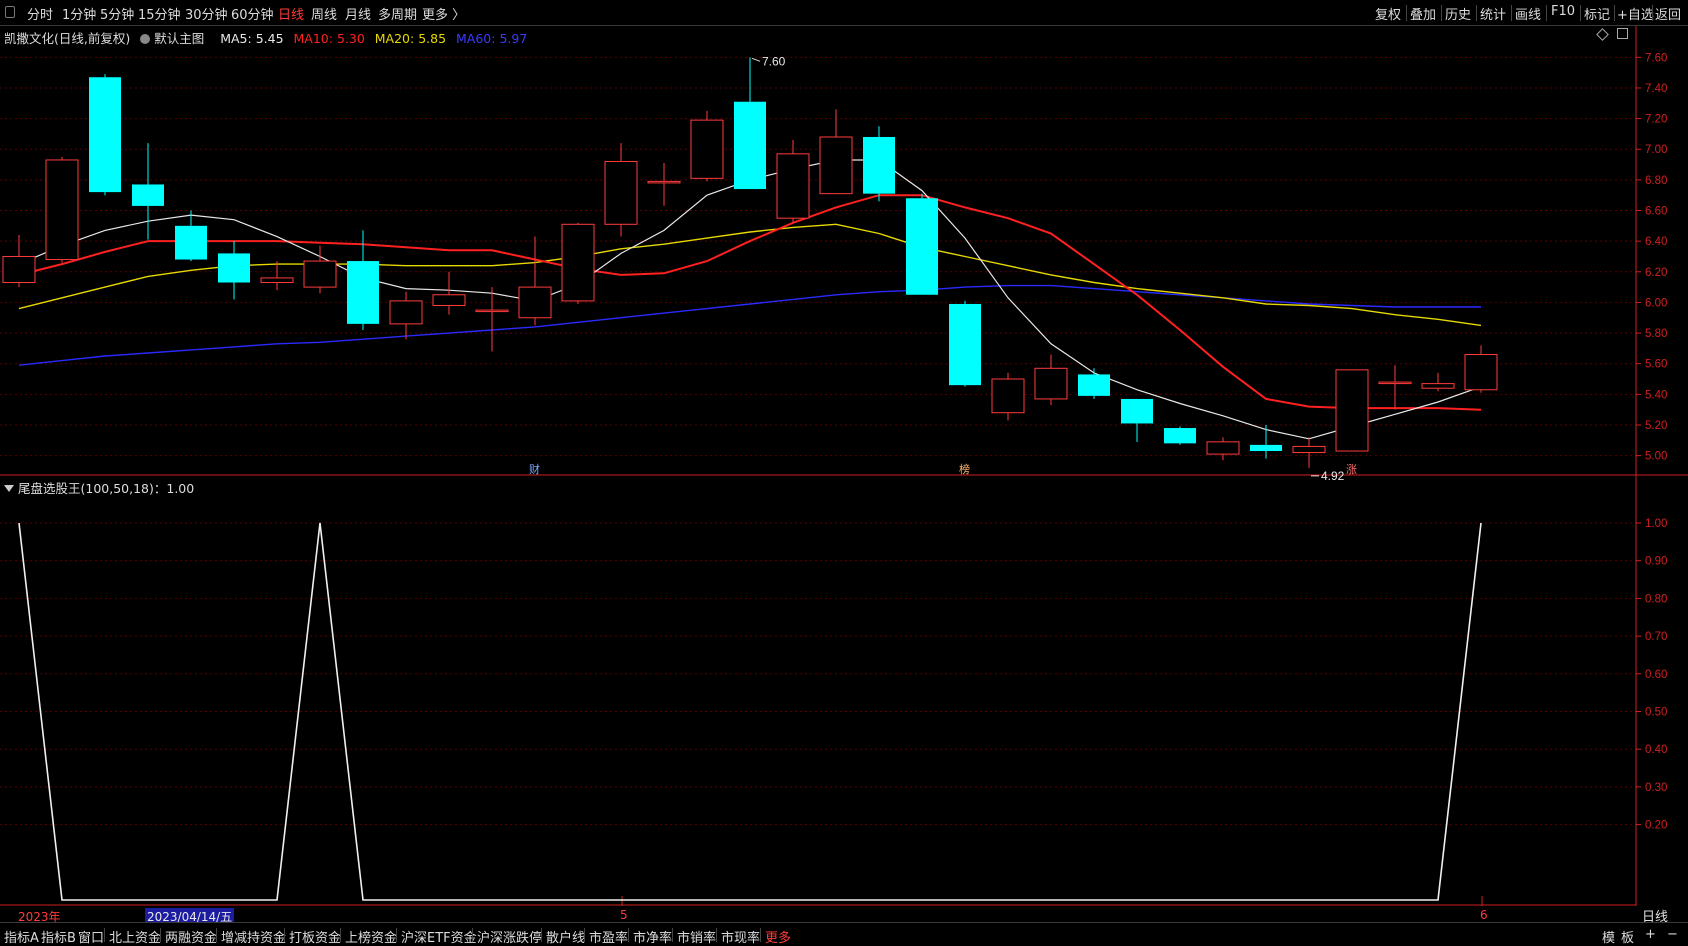 The width and height of the screenshot is (1688, 946). Describe the element at coordinates (191, 936) in the screenshot. I see `tab-margin: 两融资金` at that location.